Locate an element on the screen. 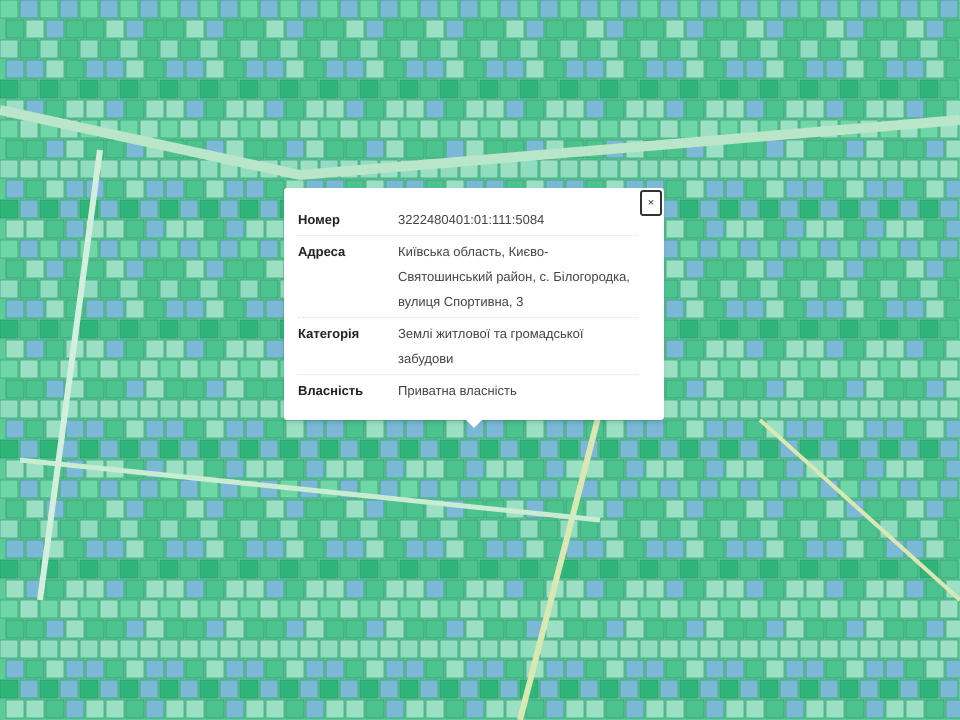 The height and width of the screenshot is (720, 960). field-label: Категорія is located at coordinates (329, 334).